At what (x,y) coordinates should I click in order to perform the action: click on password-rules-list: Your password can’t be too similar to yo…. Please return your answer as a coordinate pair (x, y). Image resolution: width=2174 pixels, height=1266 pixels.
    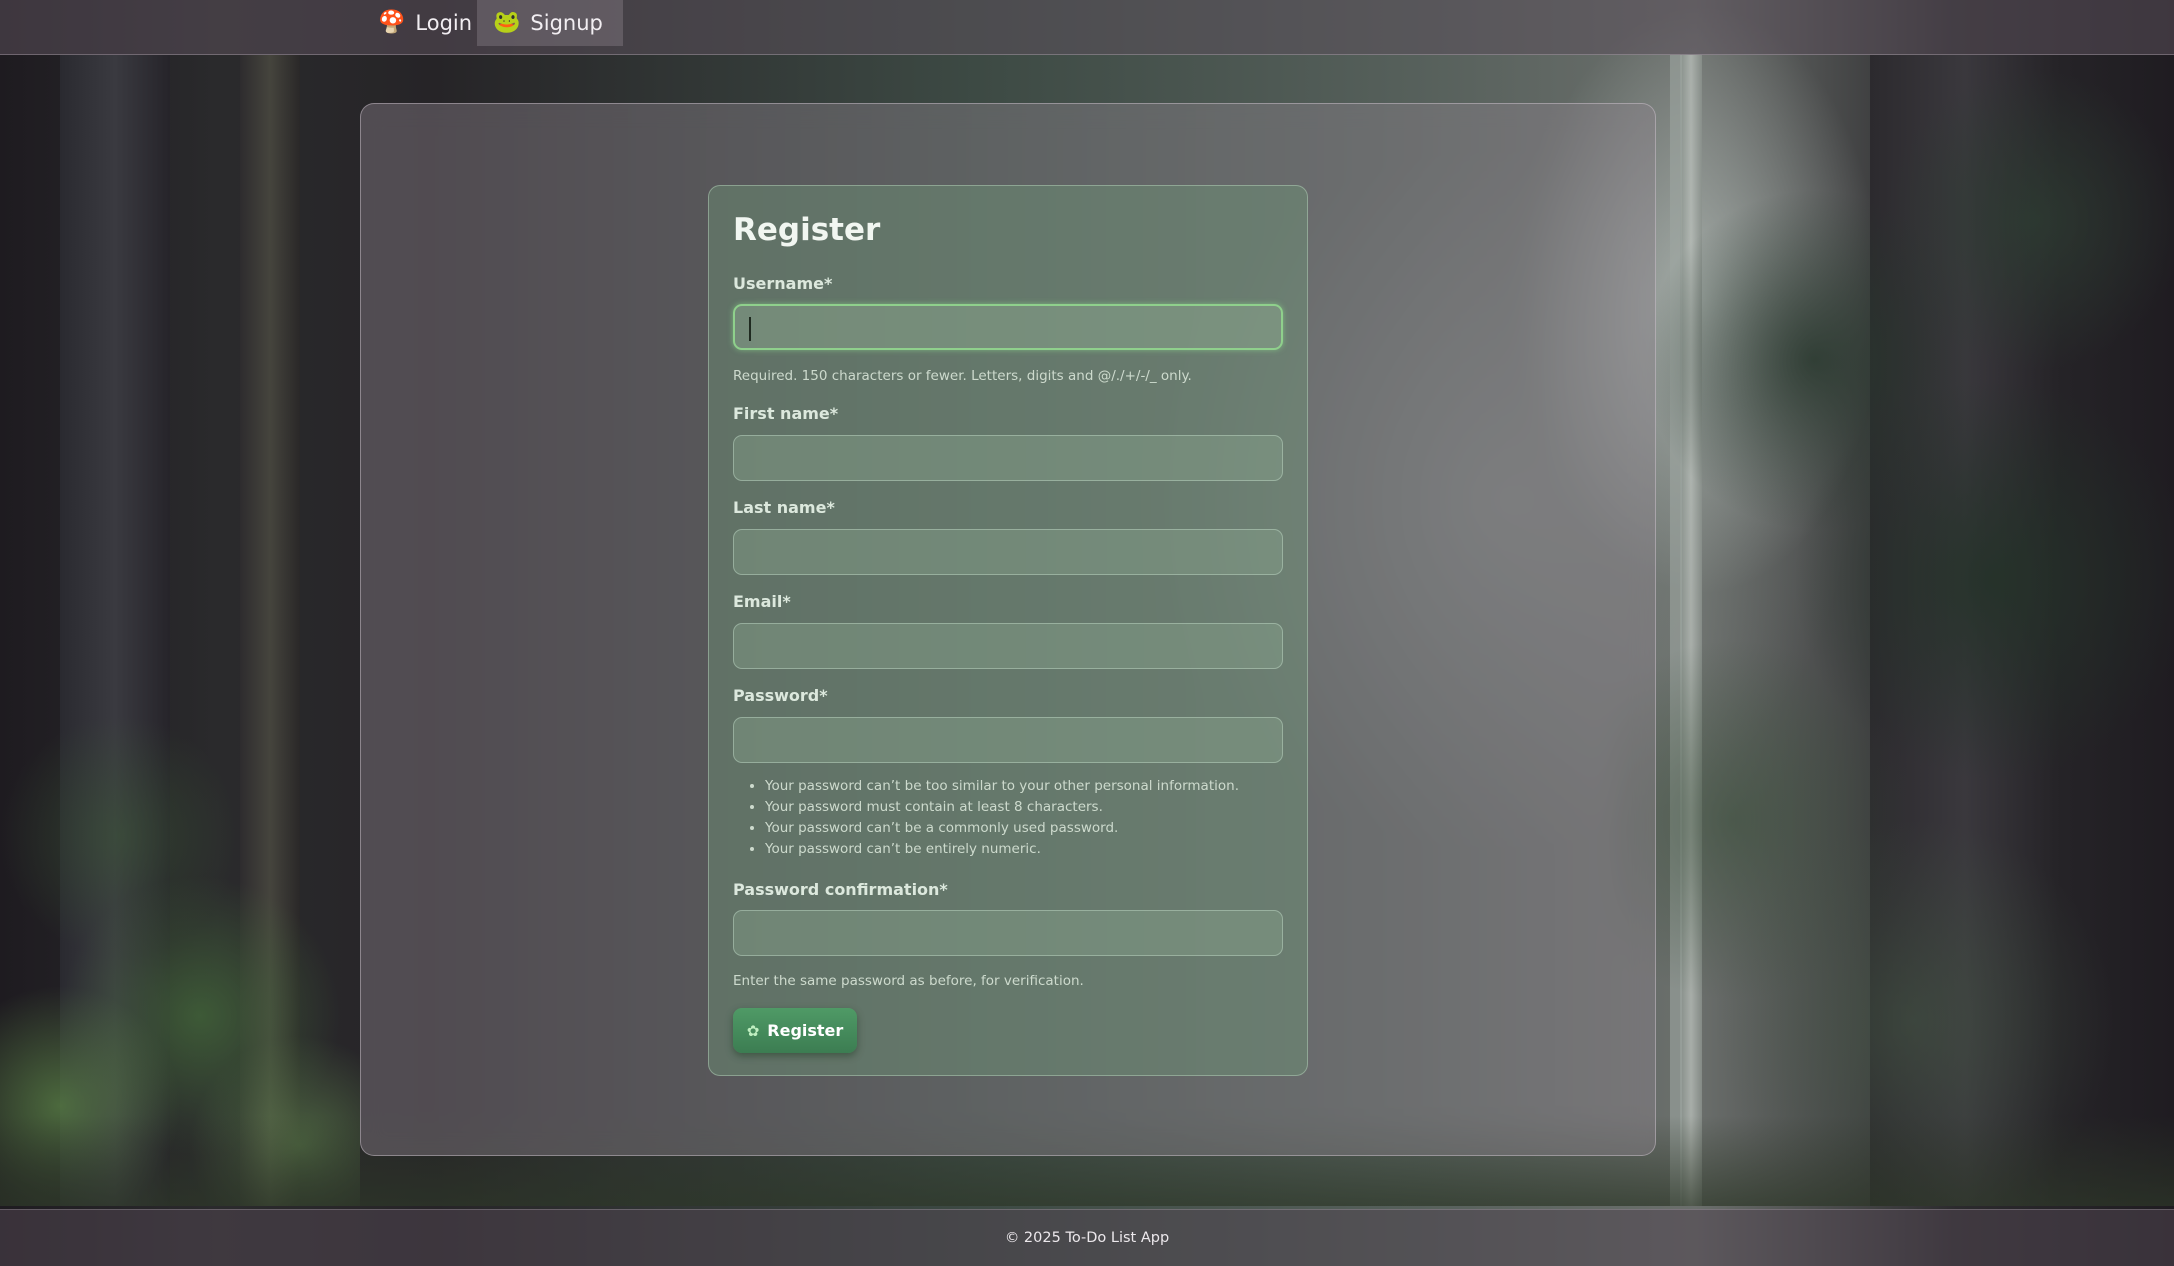
    Looking at the image, I should click on (986, 818).